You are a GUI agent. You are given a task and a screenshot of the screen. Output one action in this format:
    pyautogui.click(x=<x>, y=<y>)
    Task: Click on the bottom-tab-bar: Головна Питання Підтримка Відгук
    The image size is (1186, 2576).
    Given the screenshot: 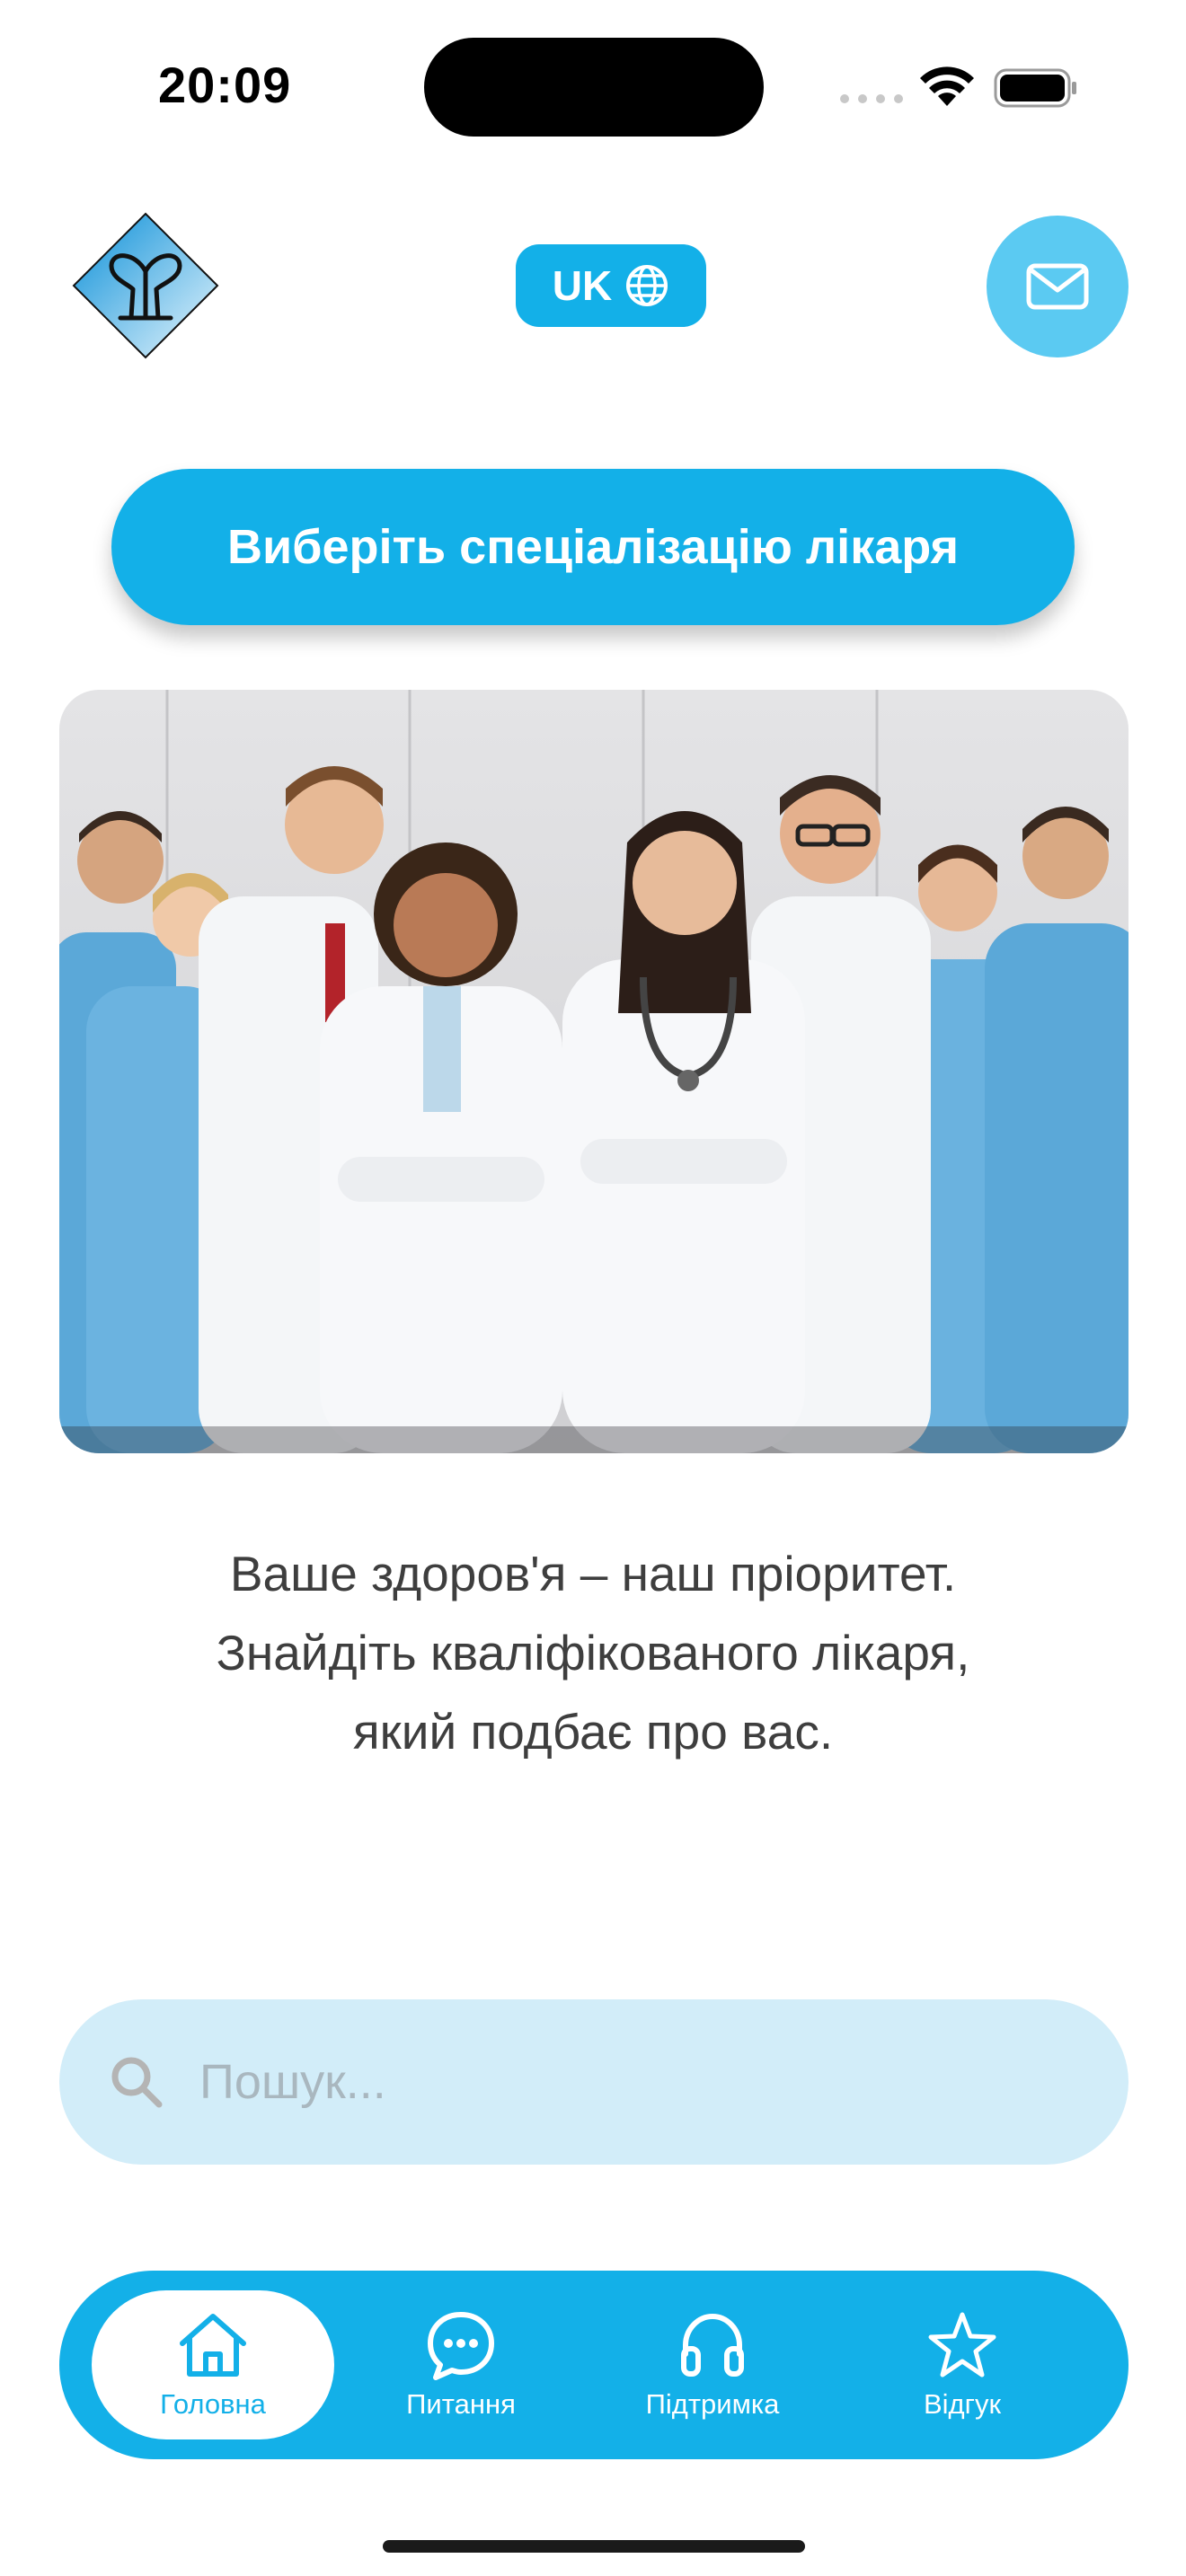 What is the action you would take?
    pyautogui.click(x=593, y=2365)
    